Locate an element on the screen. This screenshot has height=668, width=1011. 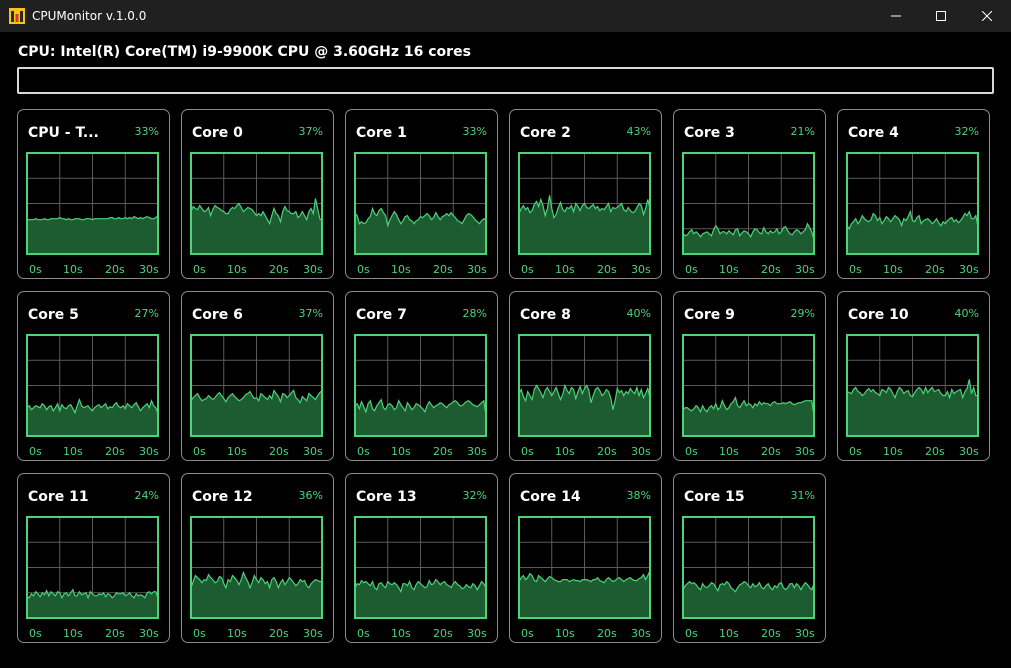
minimize-button is located at coordinates (896, 16).